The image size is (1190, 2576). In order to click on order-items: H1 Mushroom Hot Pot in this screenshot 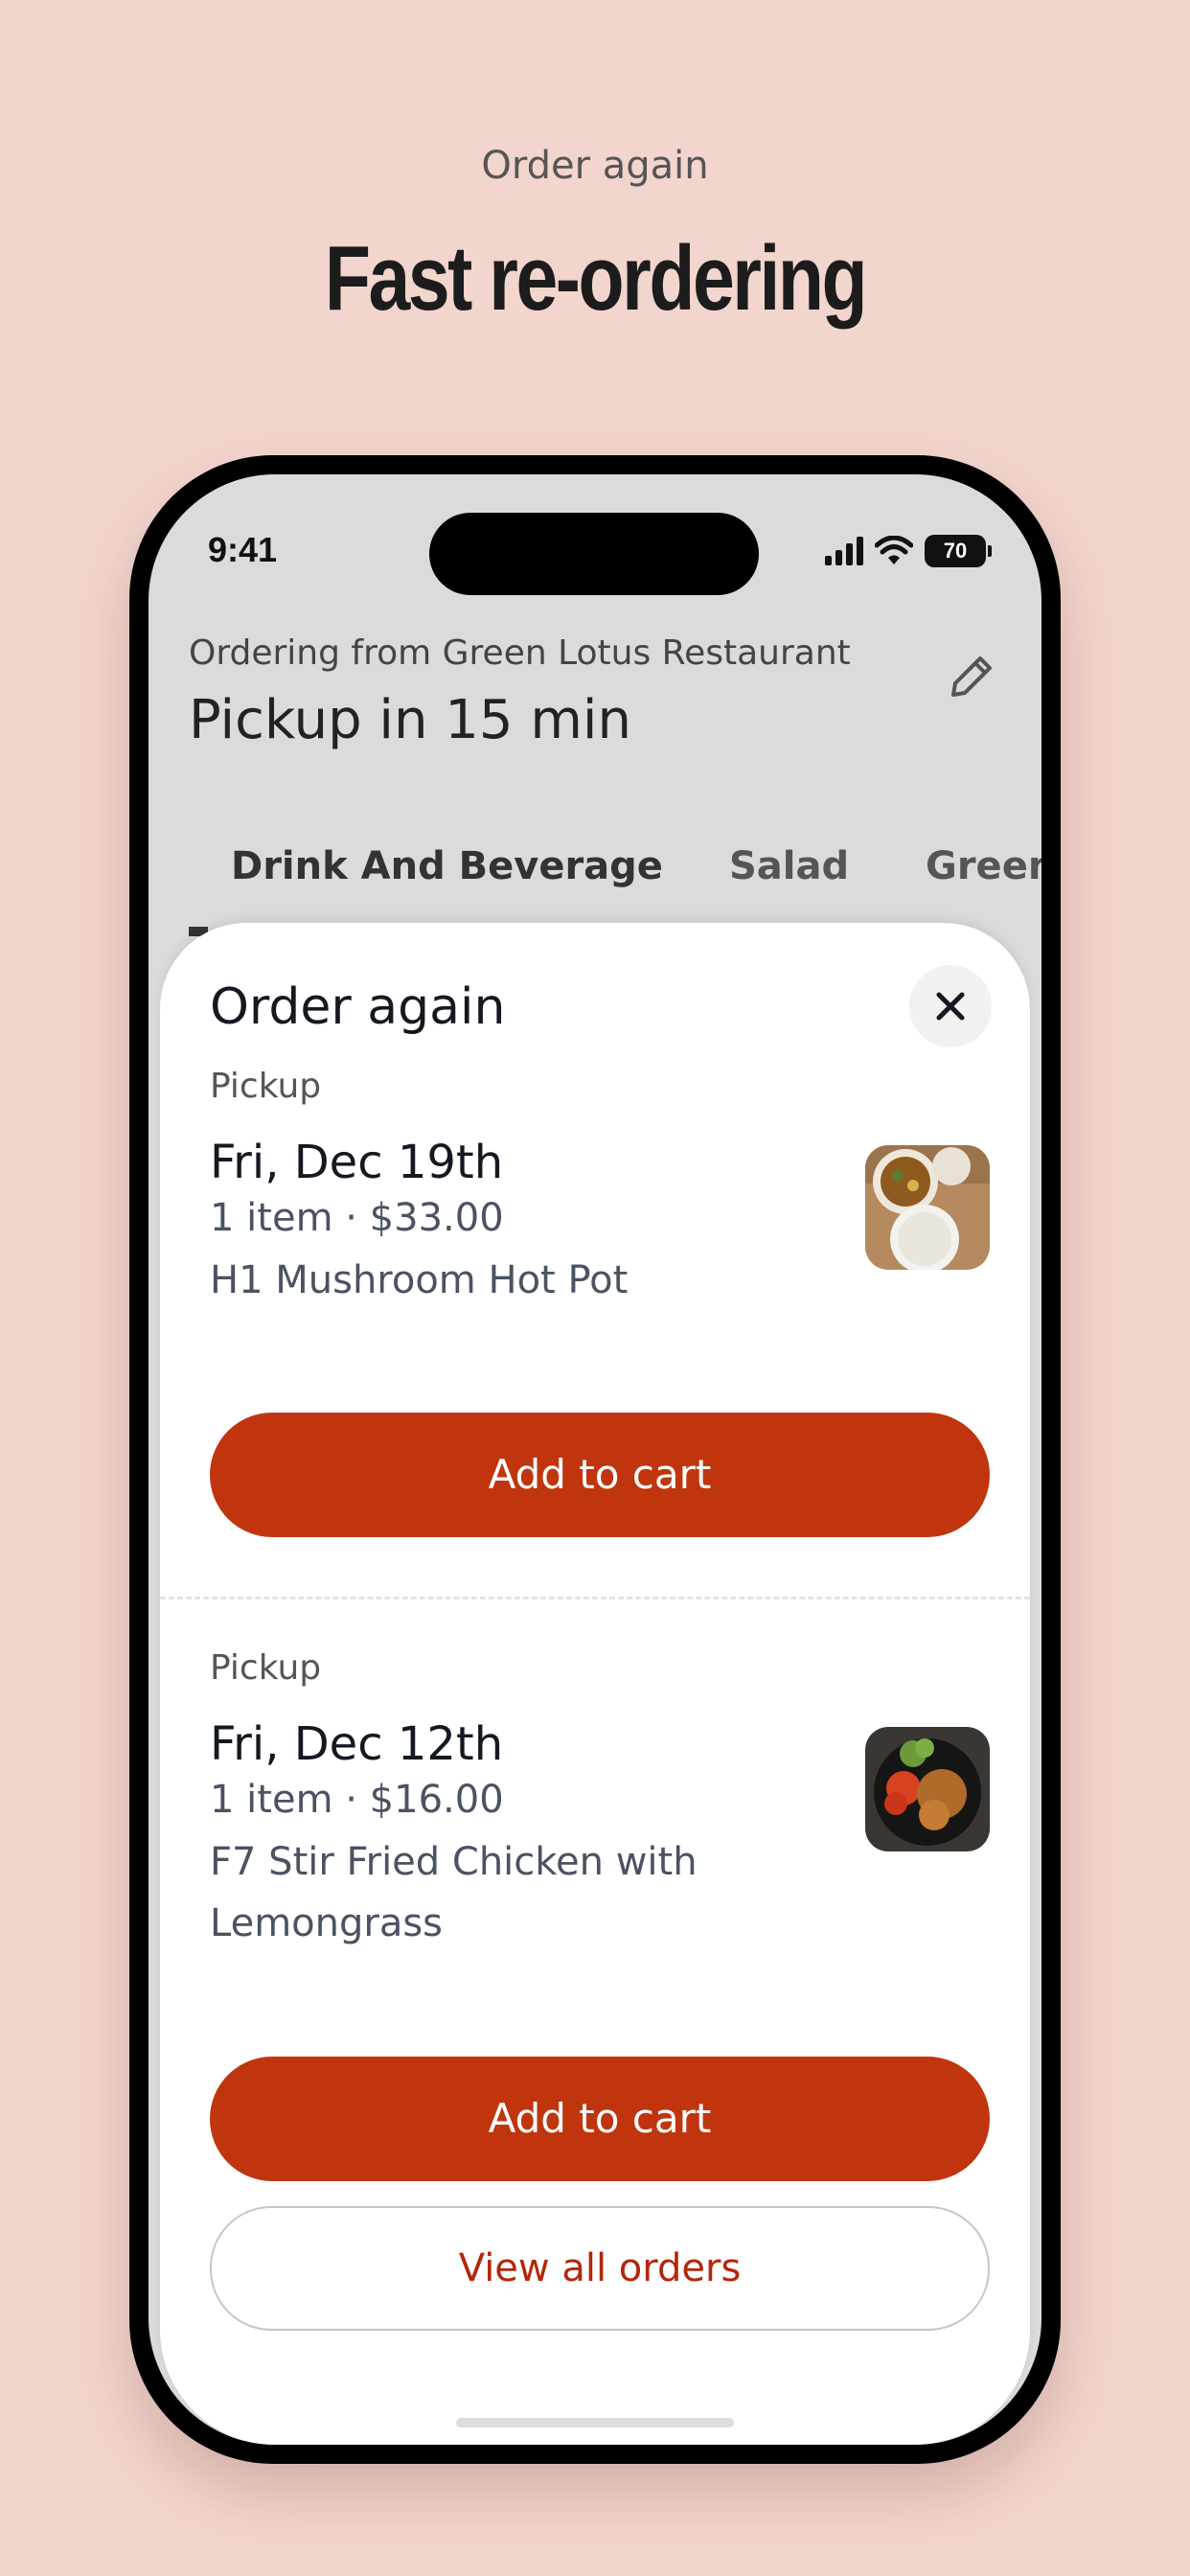, I will do `click(420, 1280)`.